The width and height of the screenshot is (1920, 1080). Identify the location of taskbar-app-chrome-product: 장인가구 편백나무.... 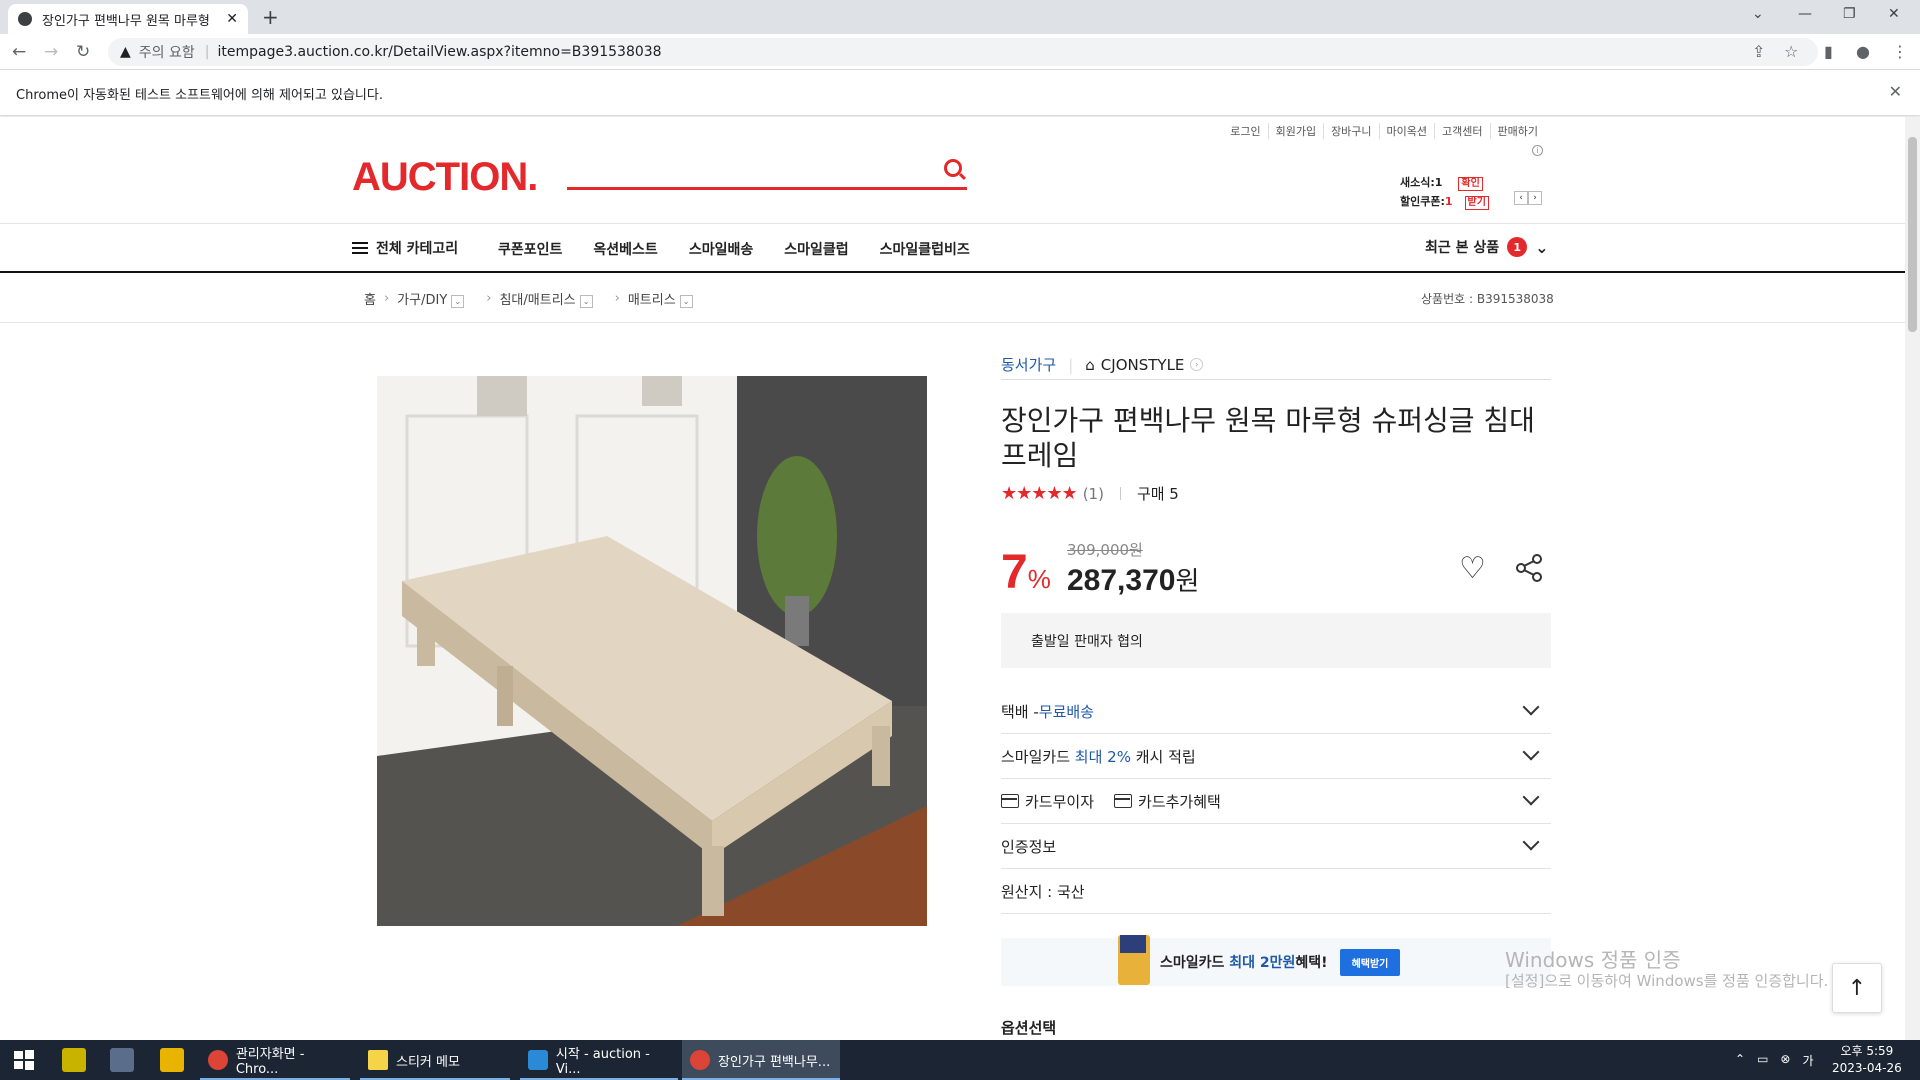
(761, 1060).